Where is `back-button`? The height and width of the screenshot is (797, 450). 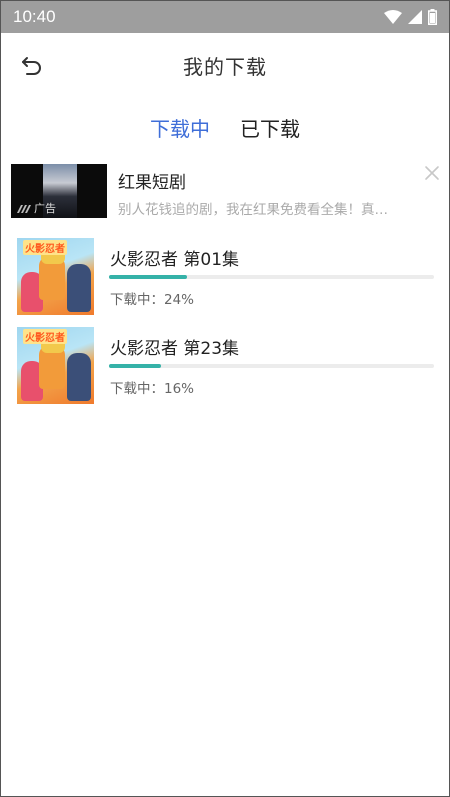 back-button is located at coordinates (33, 65).